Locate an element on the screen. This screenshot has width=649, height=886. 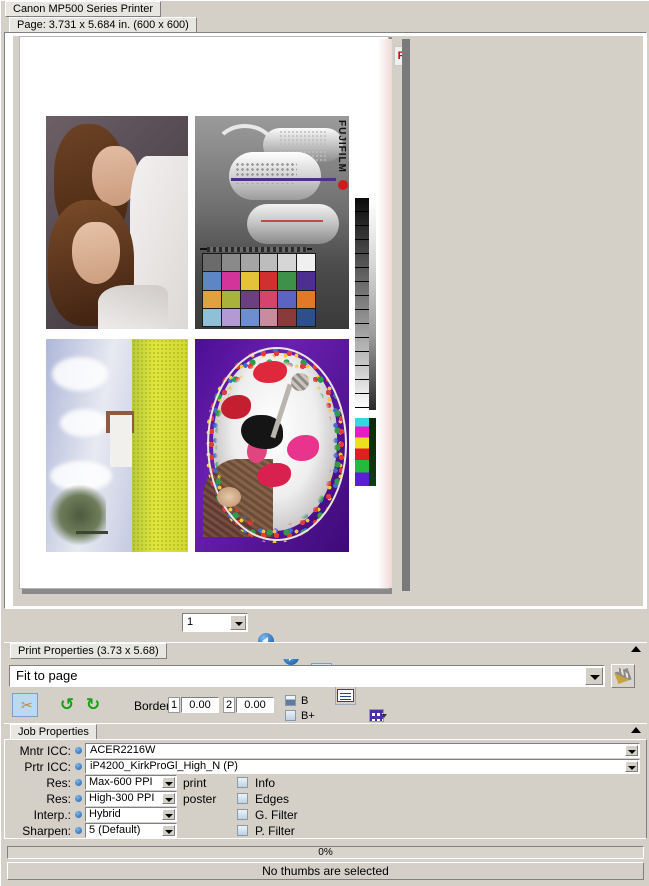
checkbox-bplus is located at coordinates (290, 715).